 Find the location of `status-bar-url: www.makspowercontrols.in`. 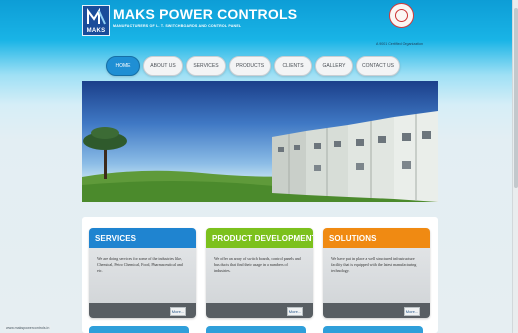

status-bar-url: www.makspowercontrols.in is located at coordinates (28, 328).